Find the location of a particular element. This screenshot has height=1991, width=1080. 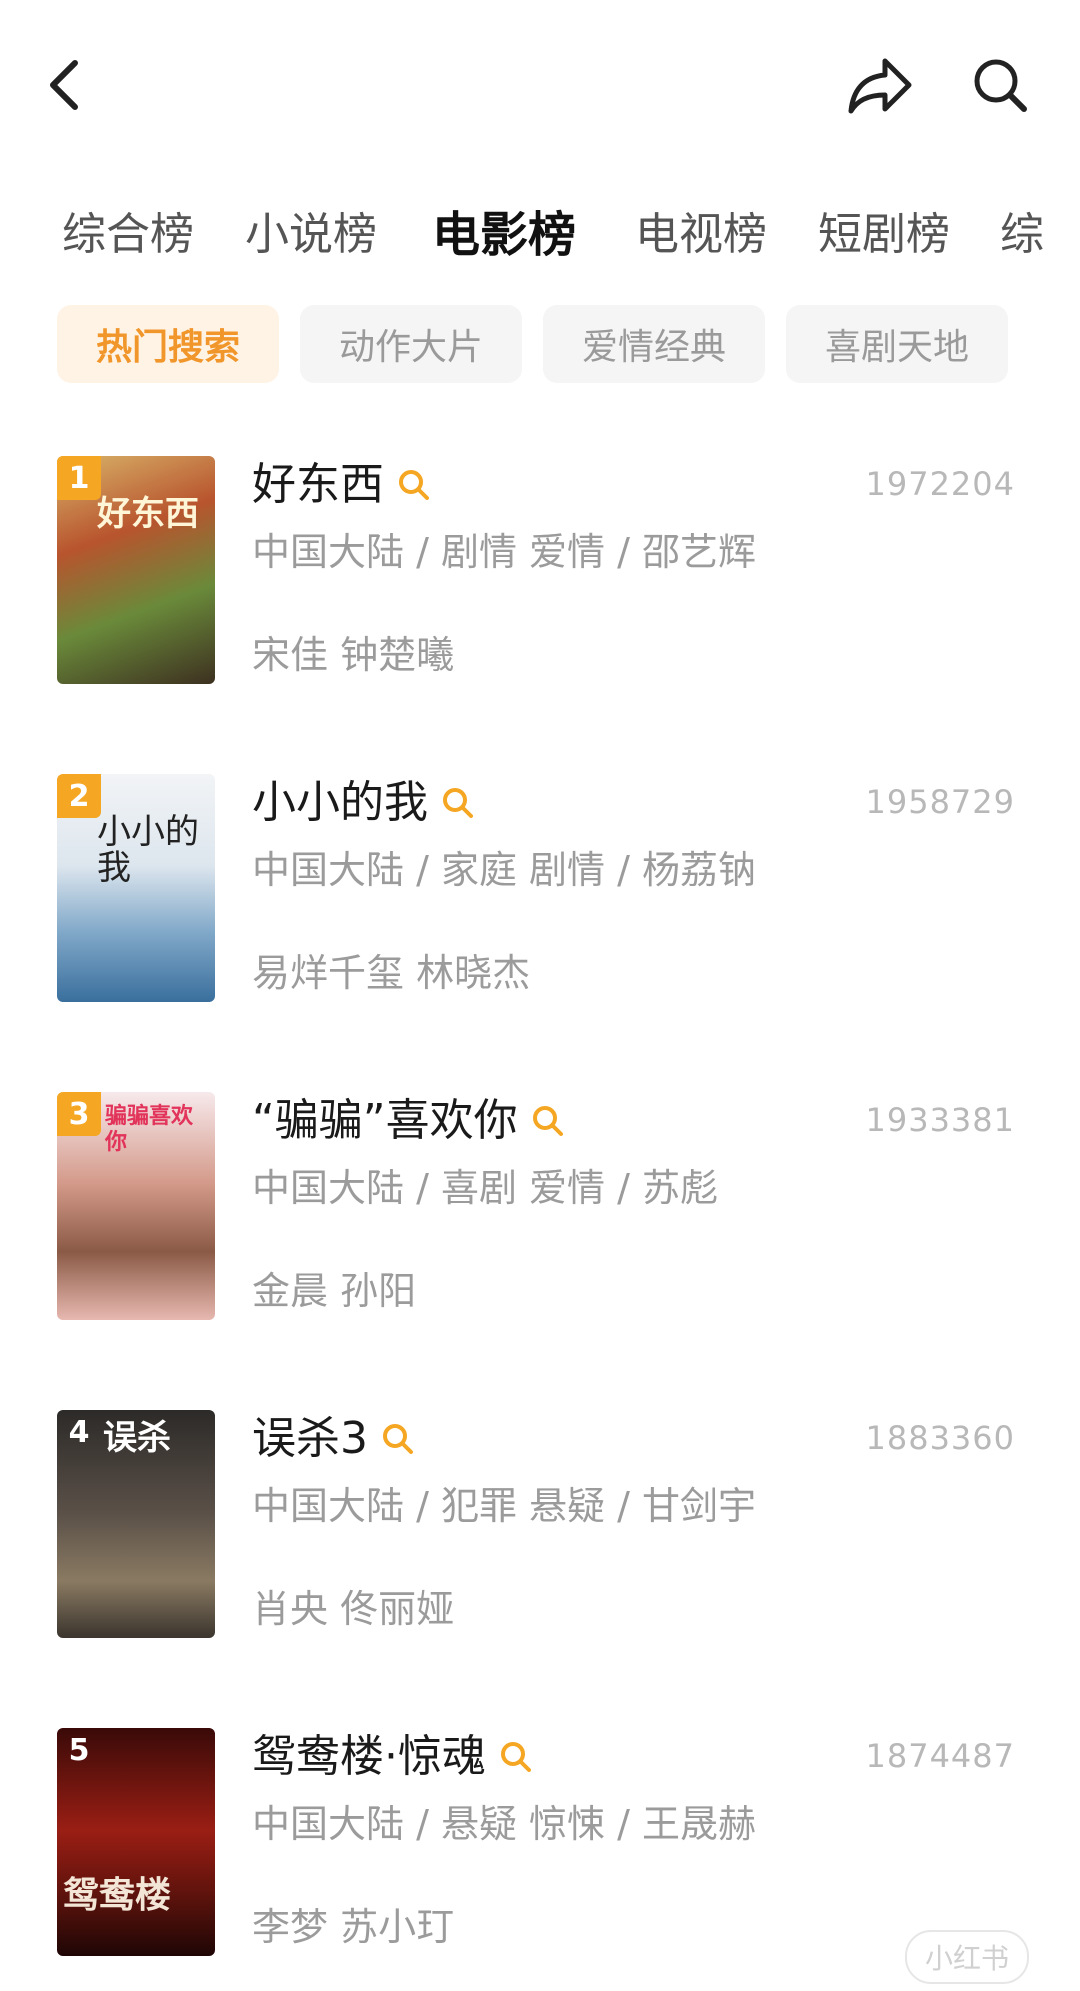

poster-title: 骗骗喜欢你 is located at coordinates (149, 1129).